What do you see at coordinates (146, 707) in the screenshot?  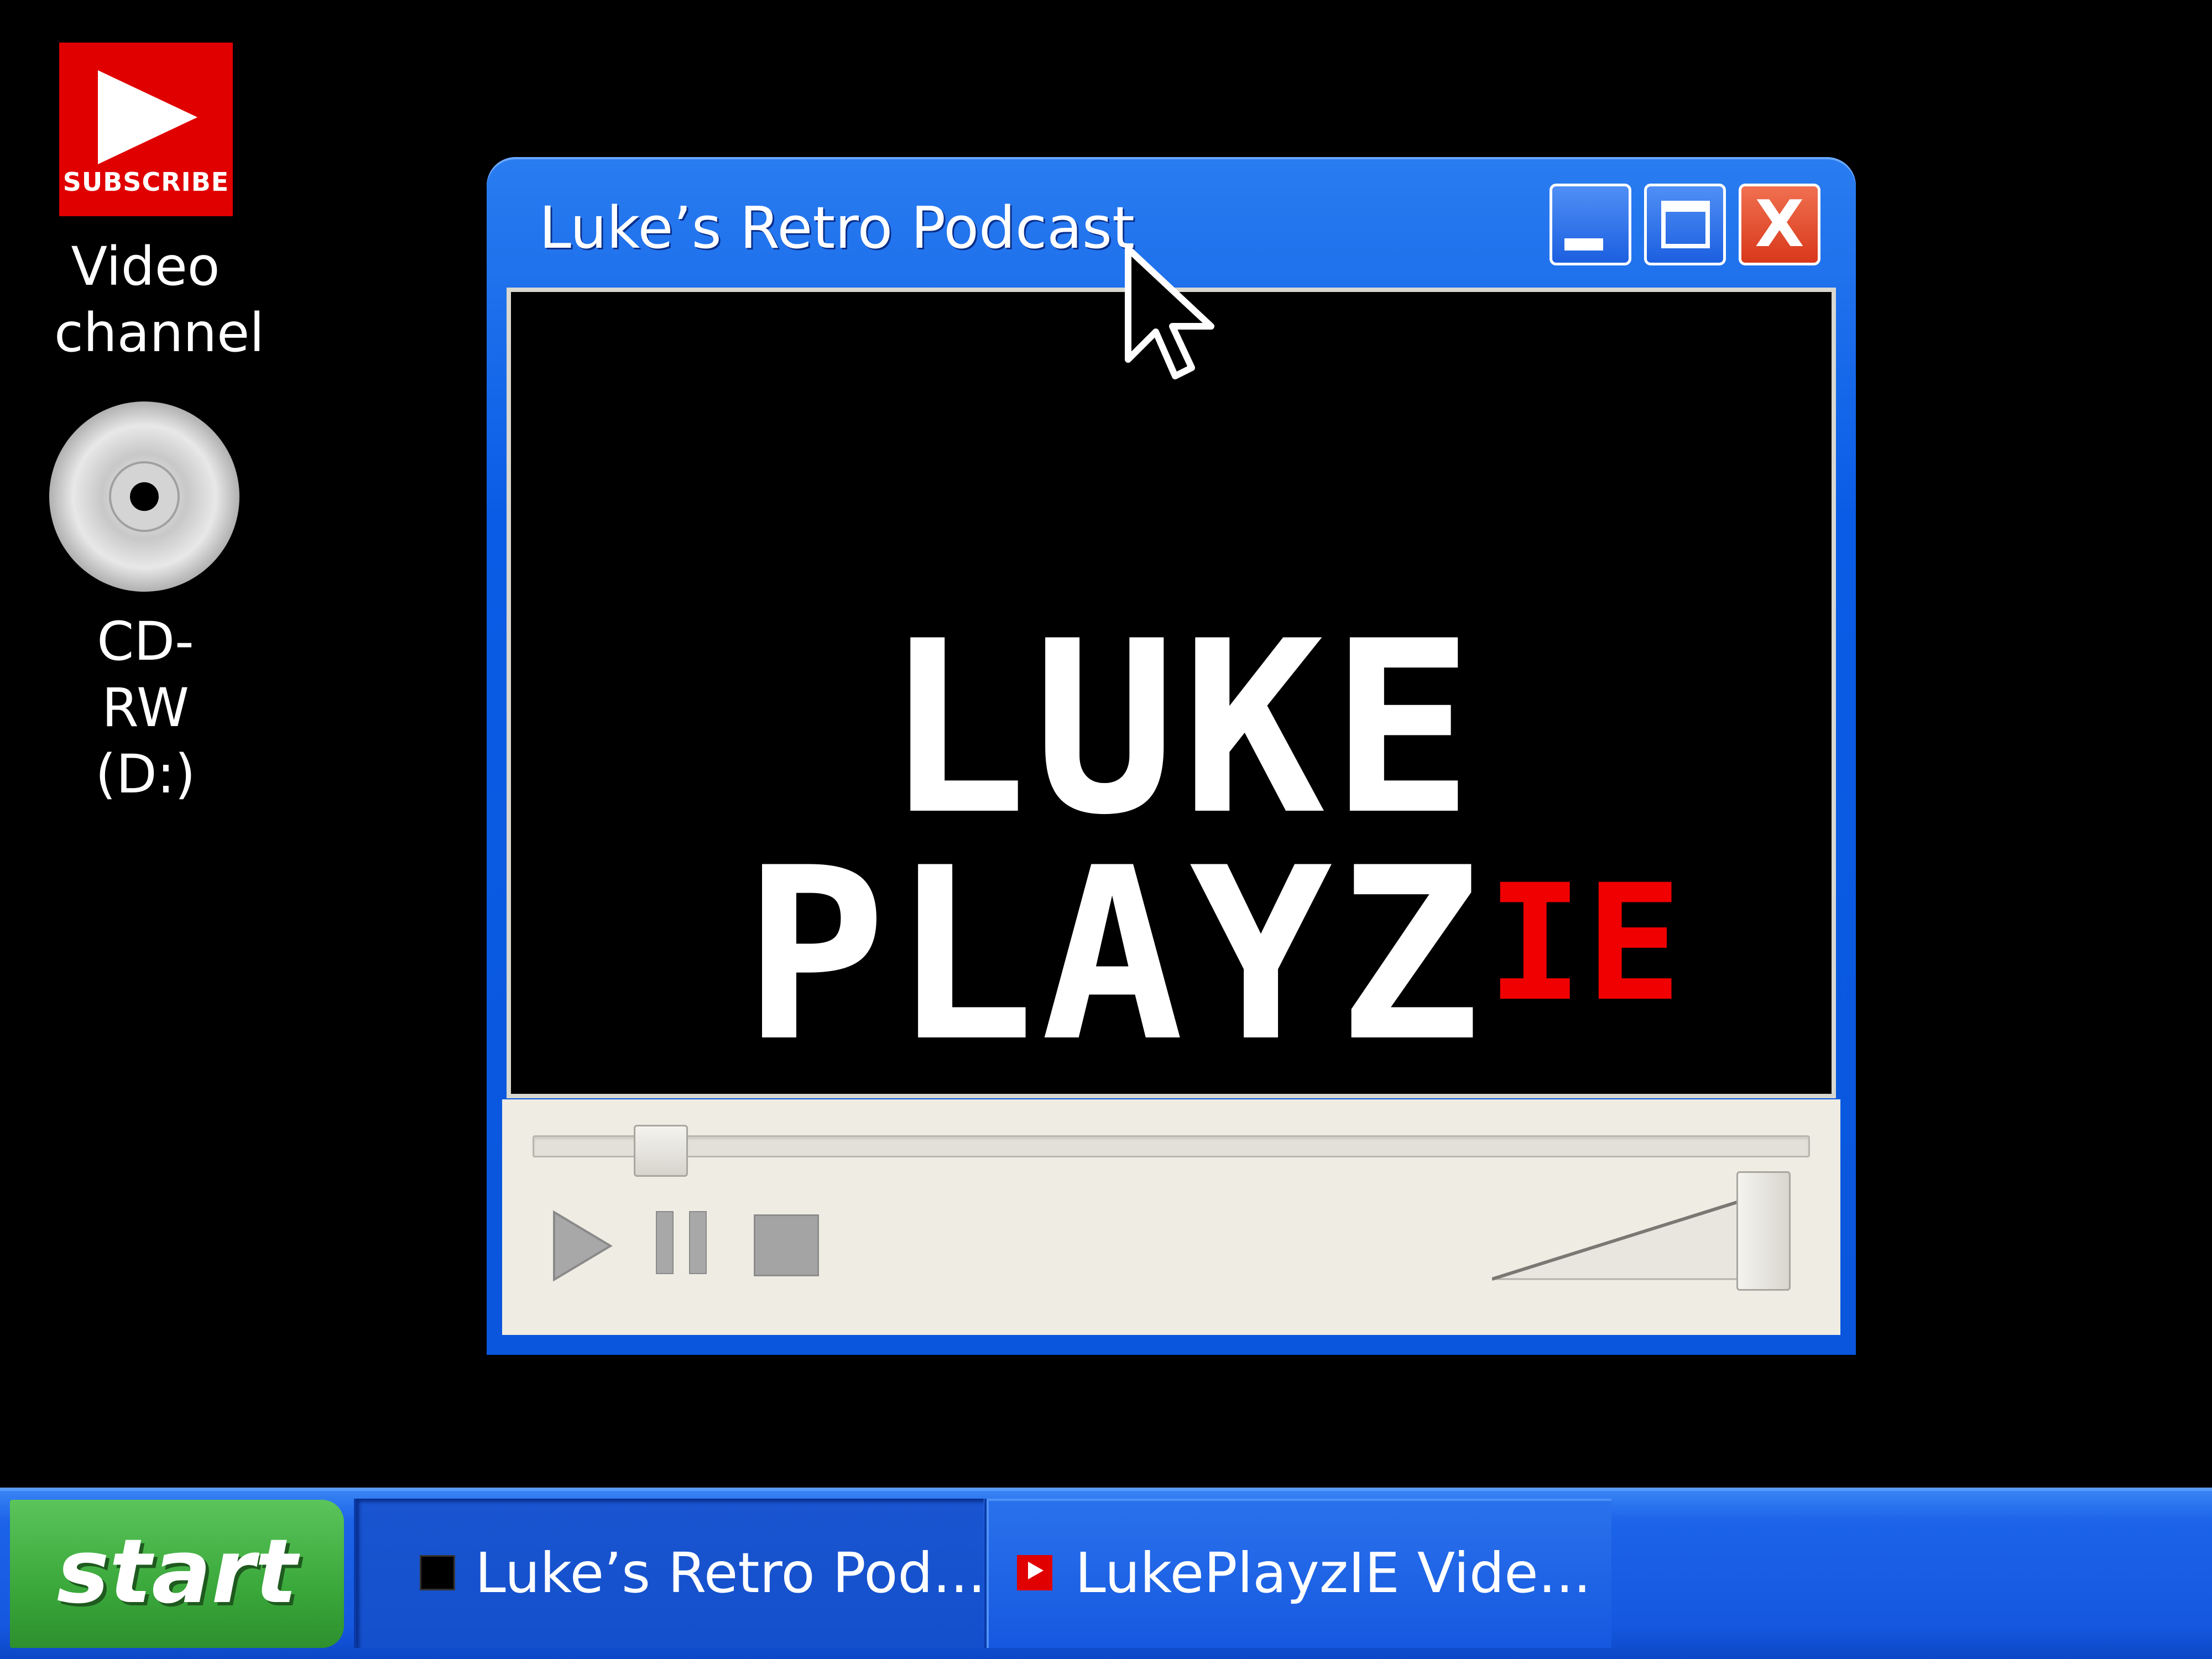 I see `desktop-icon-label-cd-rw: CD-RW (D:)` at bounding box center [146, 707].